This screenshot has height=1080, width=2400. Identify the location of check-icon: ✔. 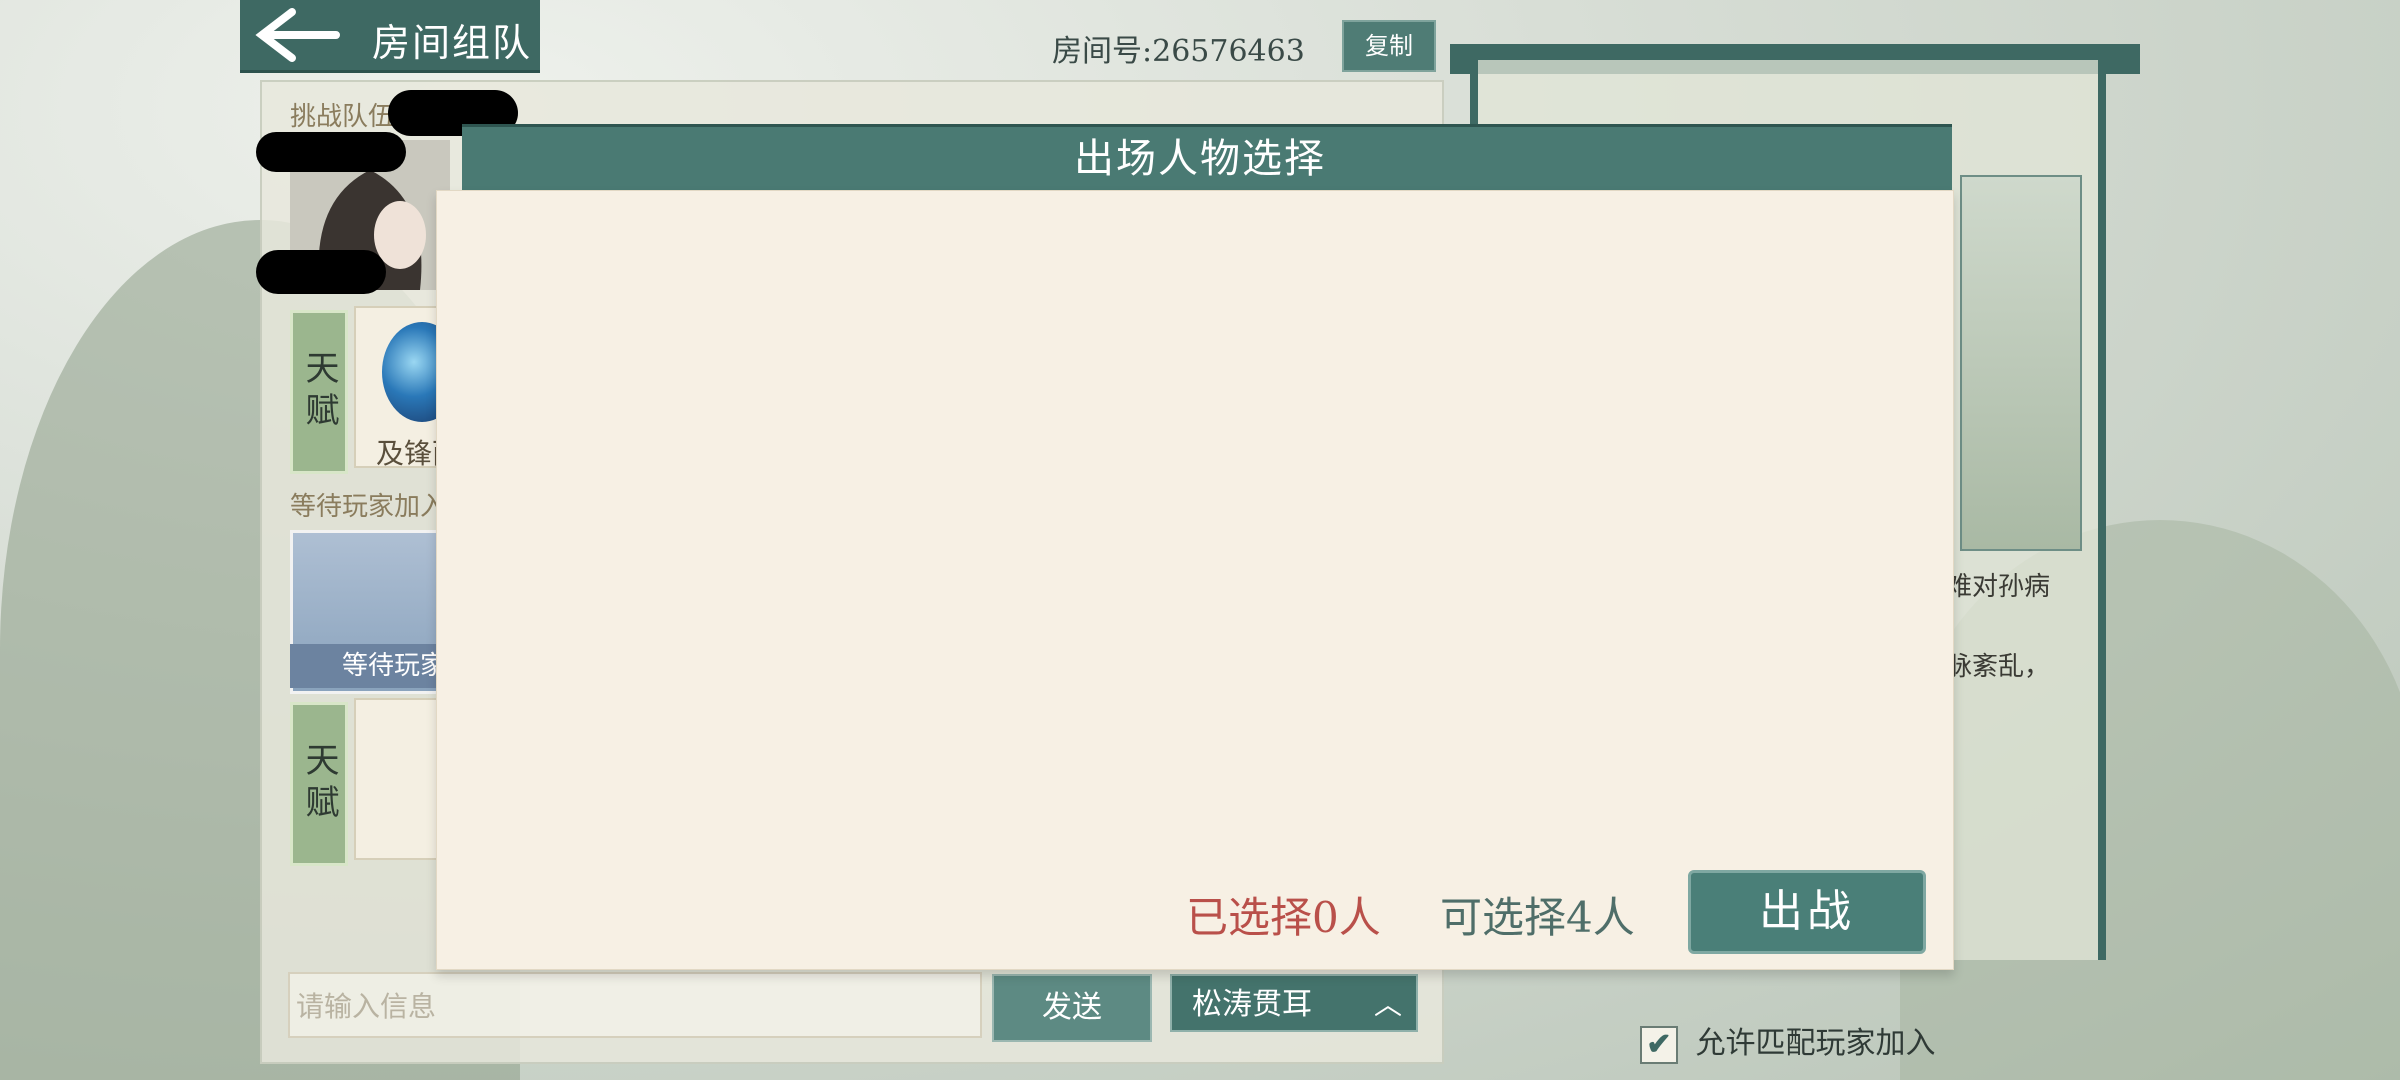
(1659, 1045).